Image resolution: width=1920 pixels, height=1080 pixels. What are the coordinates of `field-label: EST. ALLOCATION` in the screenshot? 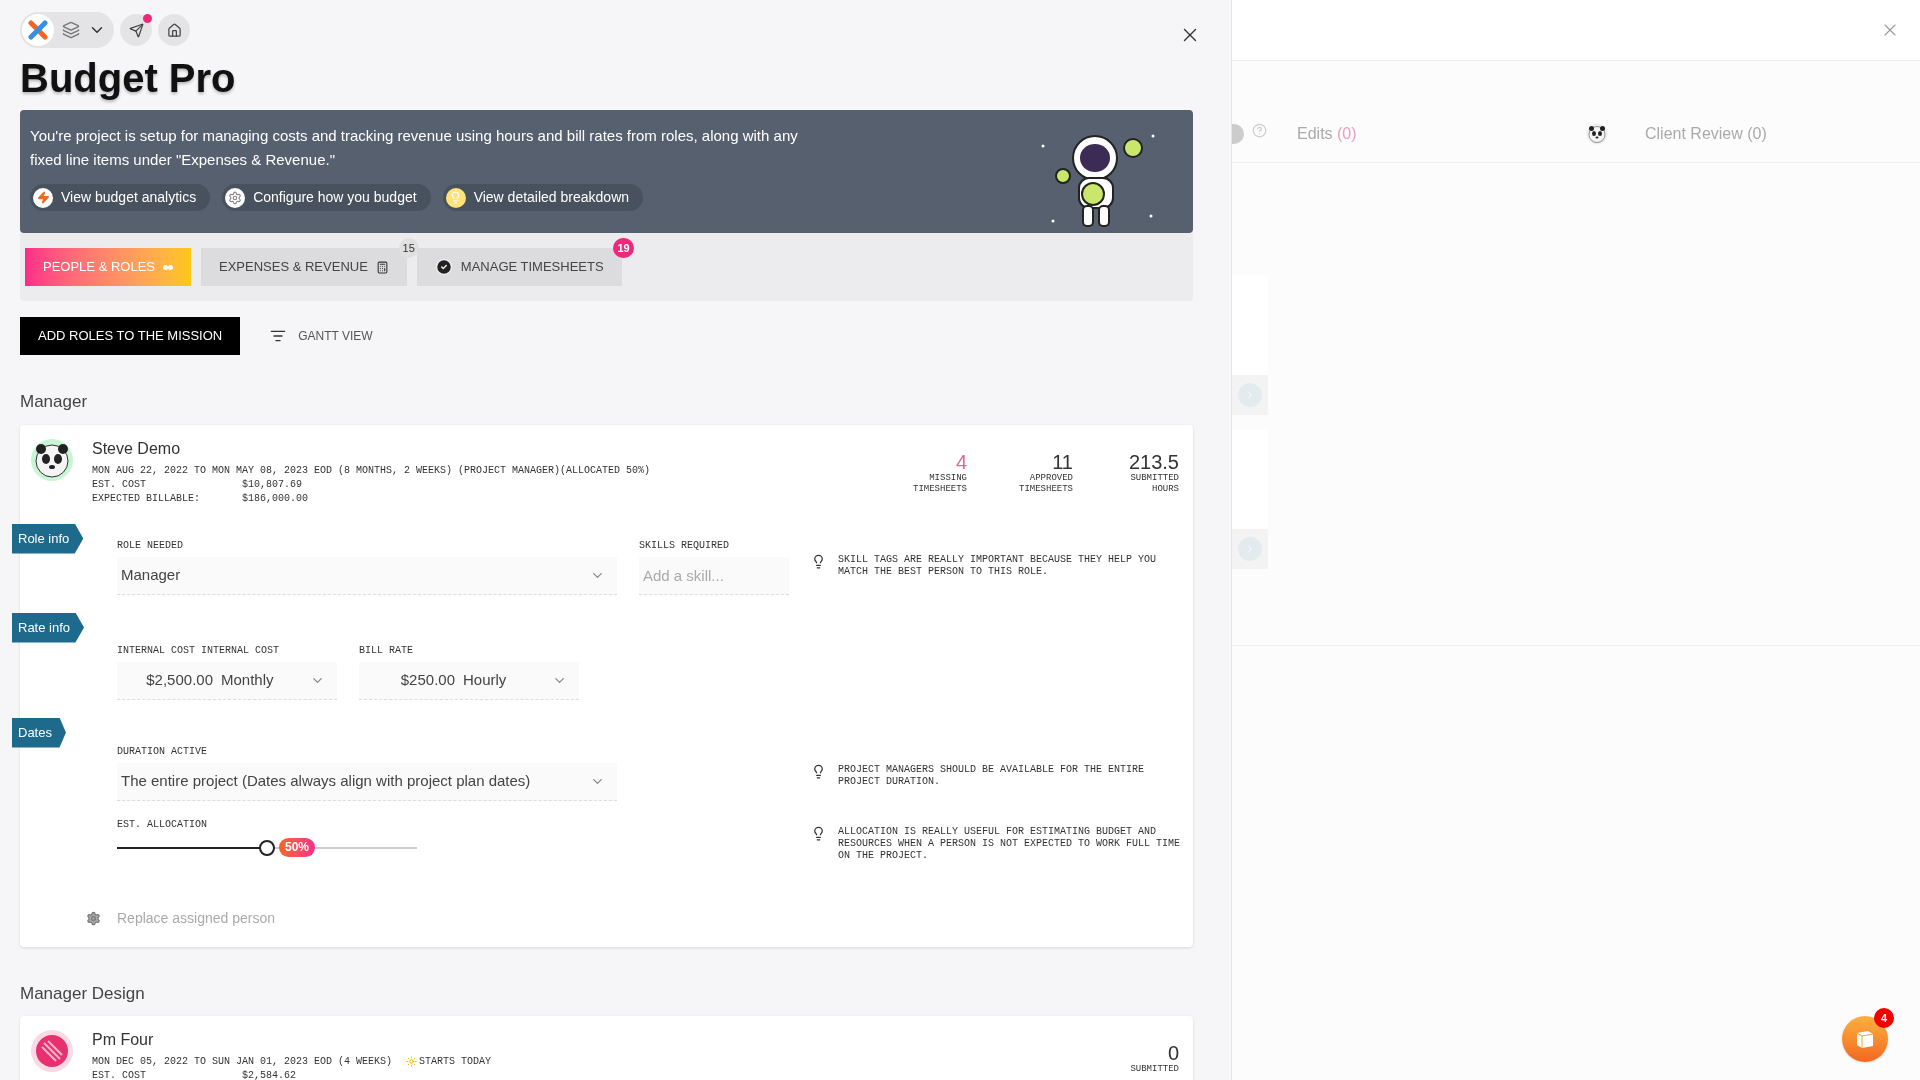 It's located at (162, 824).